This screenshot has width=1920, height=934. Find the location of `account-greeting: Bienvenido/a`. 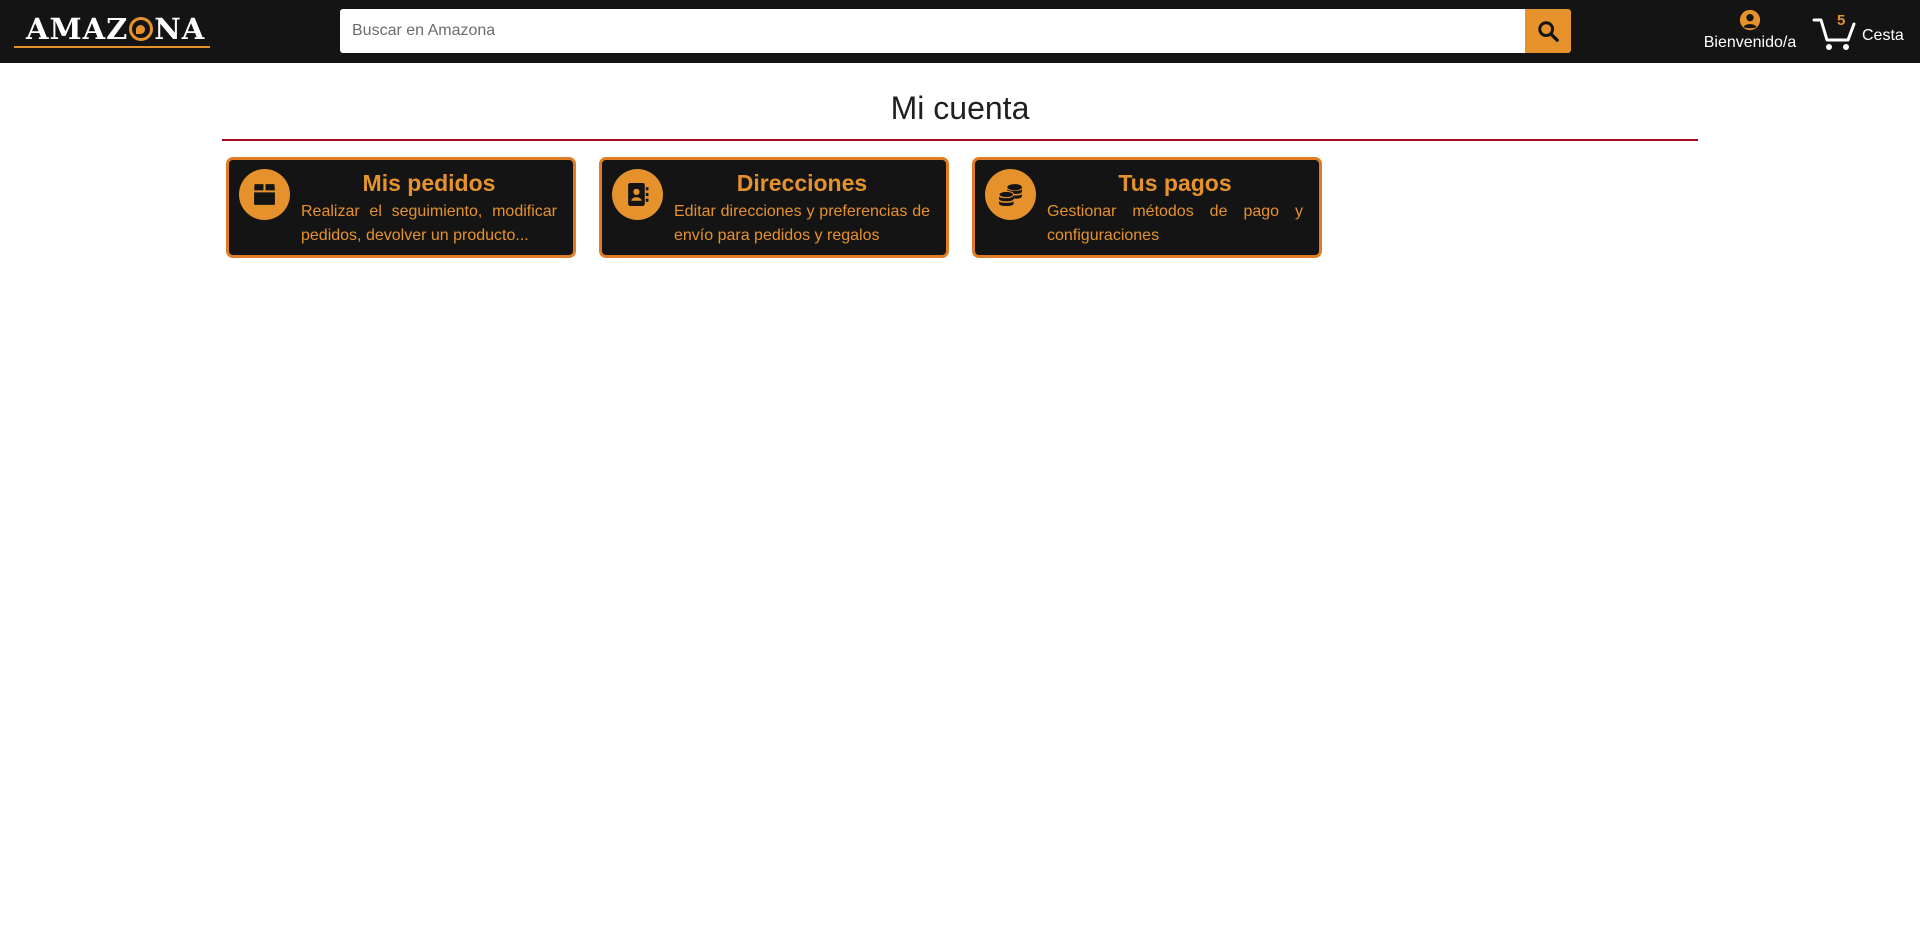

account-greeting: Bienvenido/a is located at coordinates (1750, 42).